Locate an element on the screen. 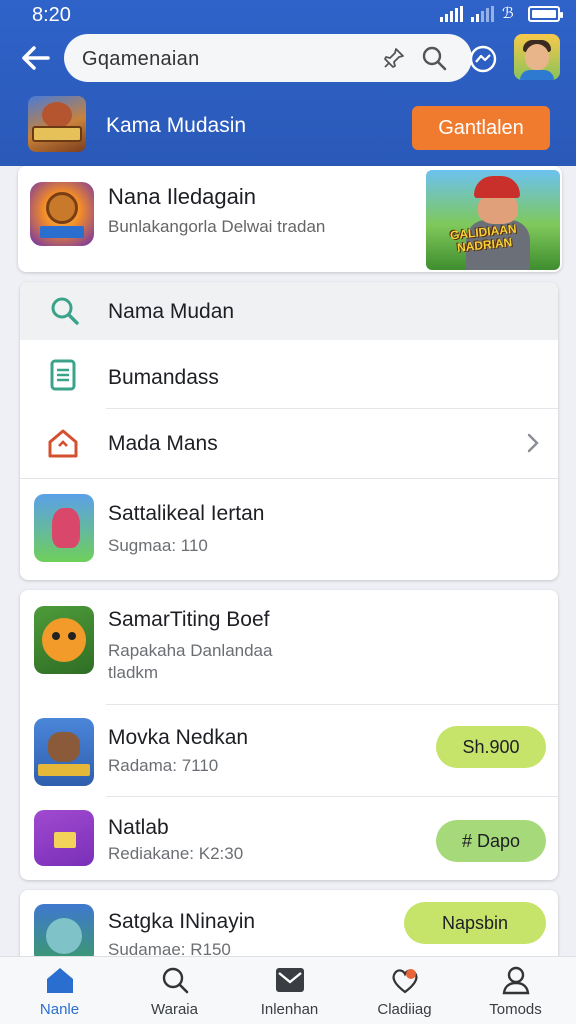 This screenshot has height=1024, width=576. tab-mail: Inlenhan is located at coordinates (289, 990).